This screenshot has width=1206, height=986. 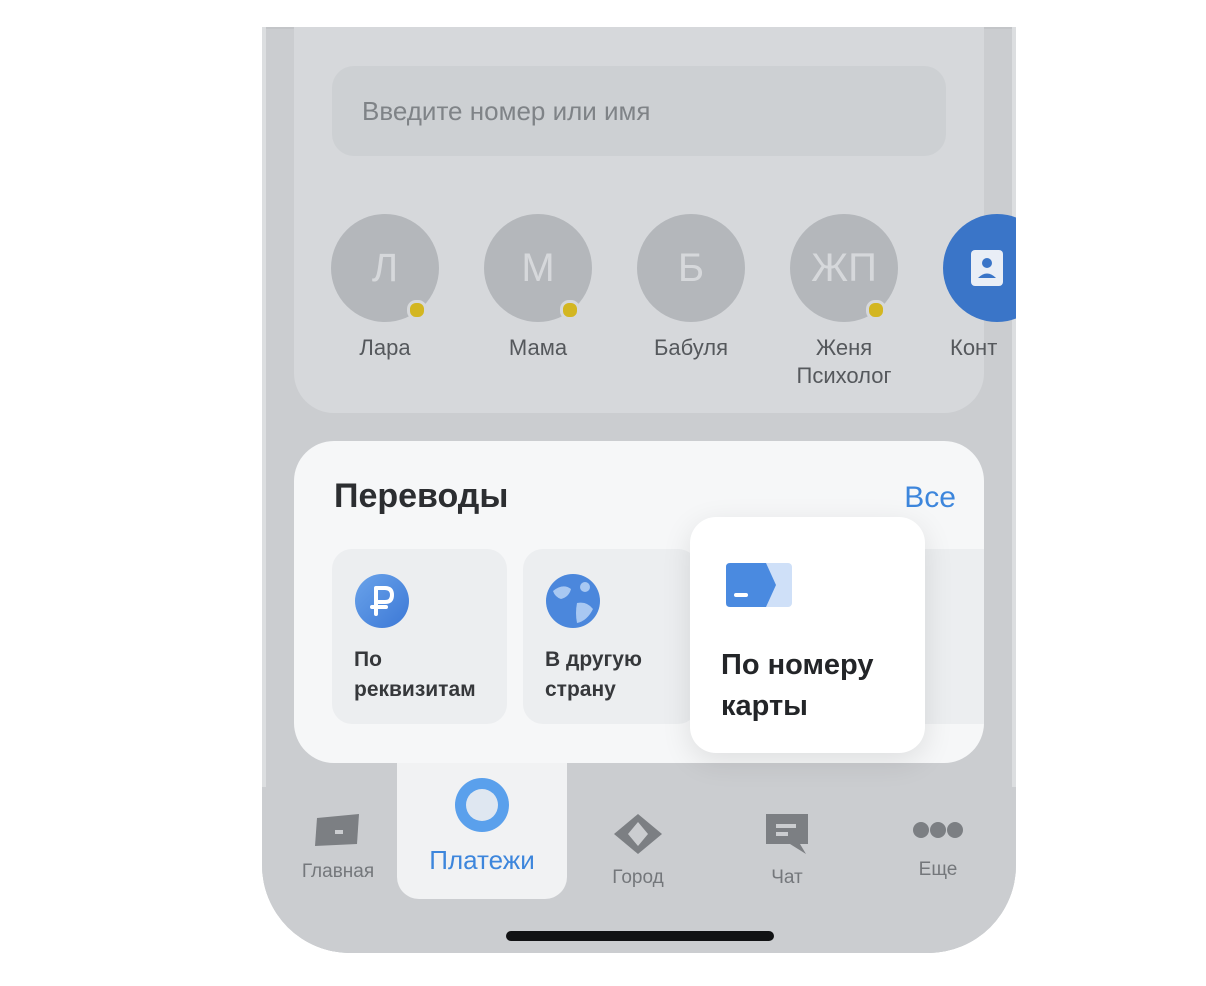 I want to click on avatar-initials: Б, so click(x=691, y=268).